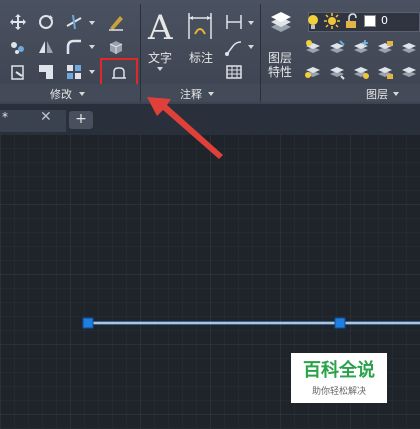  I want to click on offset-icon, so click(119, 72).